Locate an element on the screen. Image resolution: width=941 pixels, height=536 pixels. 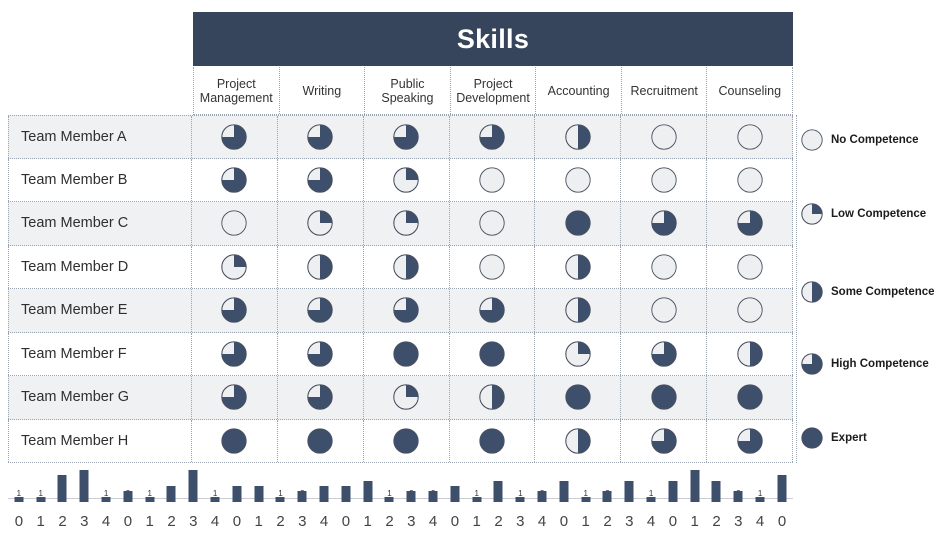
legend-item: Low Competence is located at coordinates (863, 214).